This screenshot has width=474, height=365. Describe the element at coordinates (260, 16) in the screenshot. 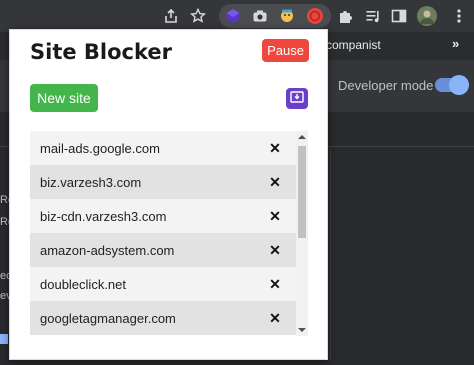

I see `camera-icon` at that location.